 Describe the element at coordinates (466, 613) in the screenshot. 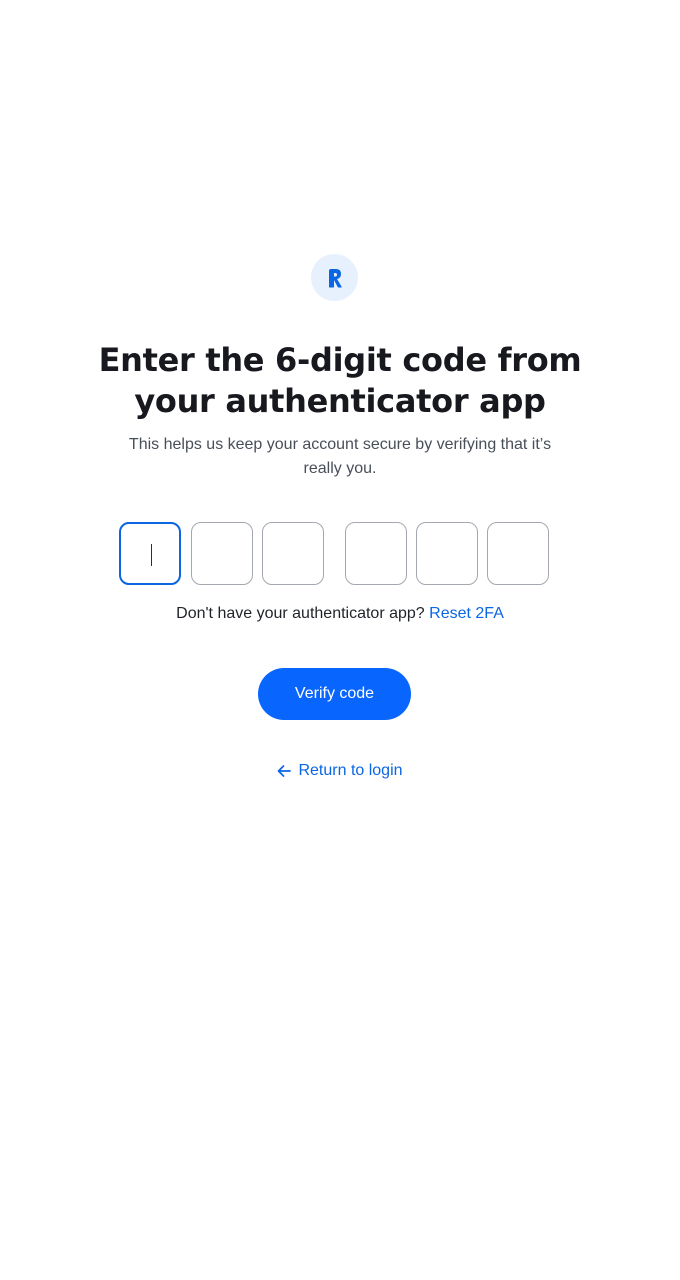

I see `reset-2fa-link: Reset 2FA` at that location.